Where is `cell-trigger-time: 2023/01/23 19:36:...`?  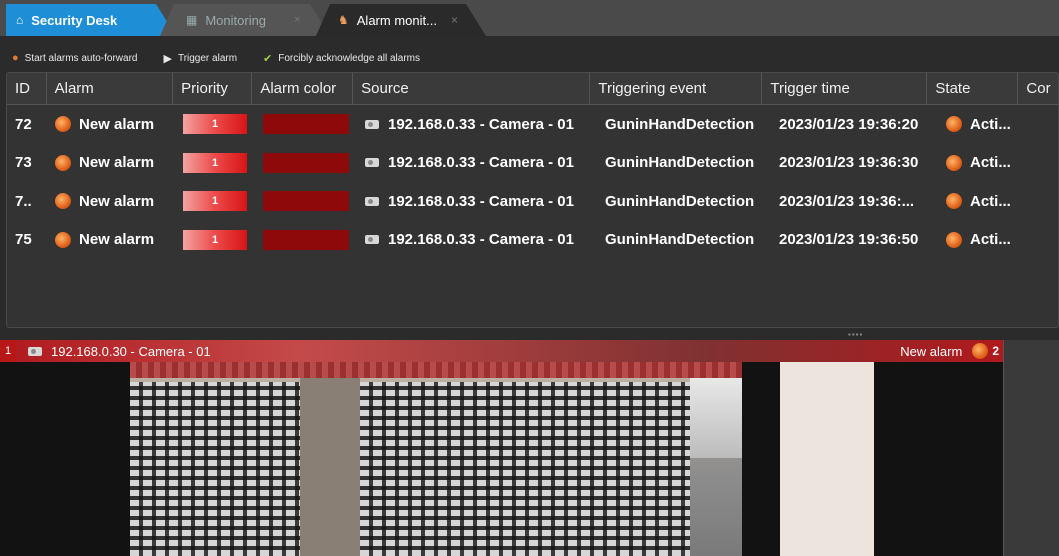 cell-trigger-time: 2023/01/23 19:36:... is located at coordinates (847, 201).